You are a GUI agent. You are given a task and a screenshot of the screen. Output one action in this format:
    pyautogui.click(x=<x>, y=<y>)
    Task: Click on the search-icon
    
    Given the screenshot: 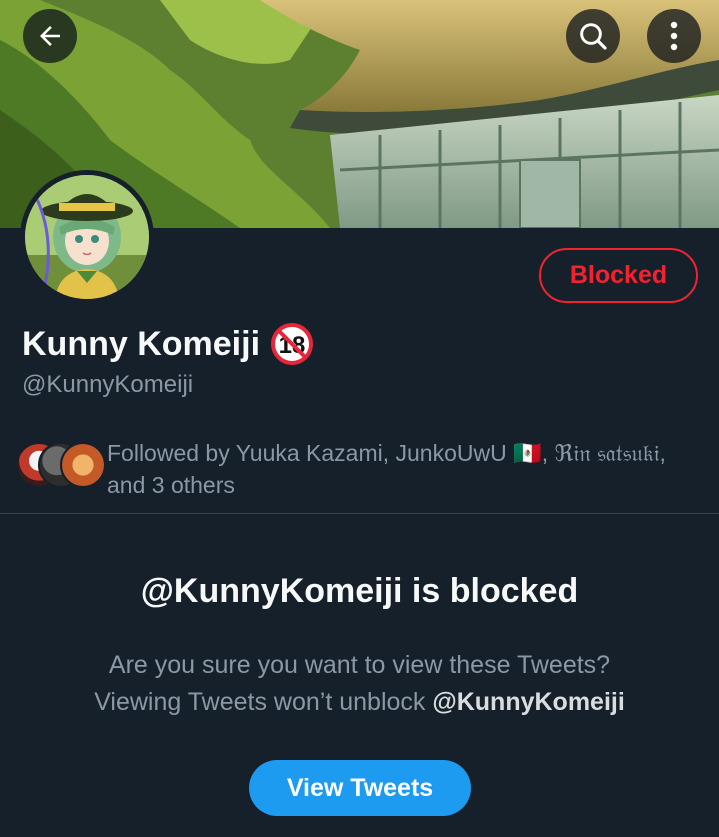 What is the action you would take?
    pyautogui.click(x=593, y=36)
    